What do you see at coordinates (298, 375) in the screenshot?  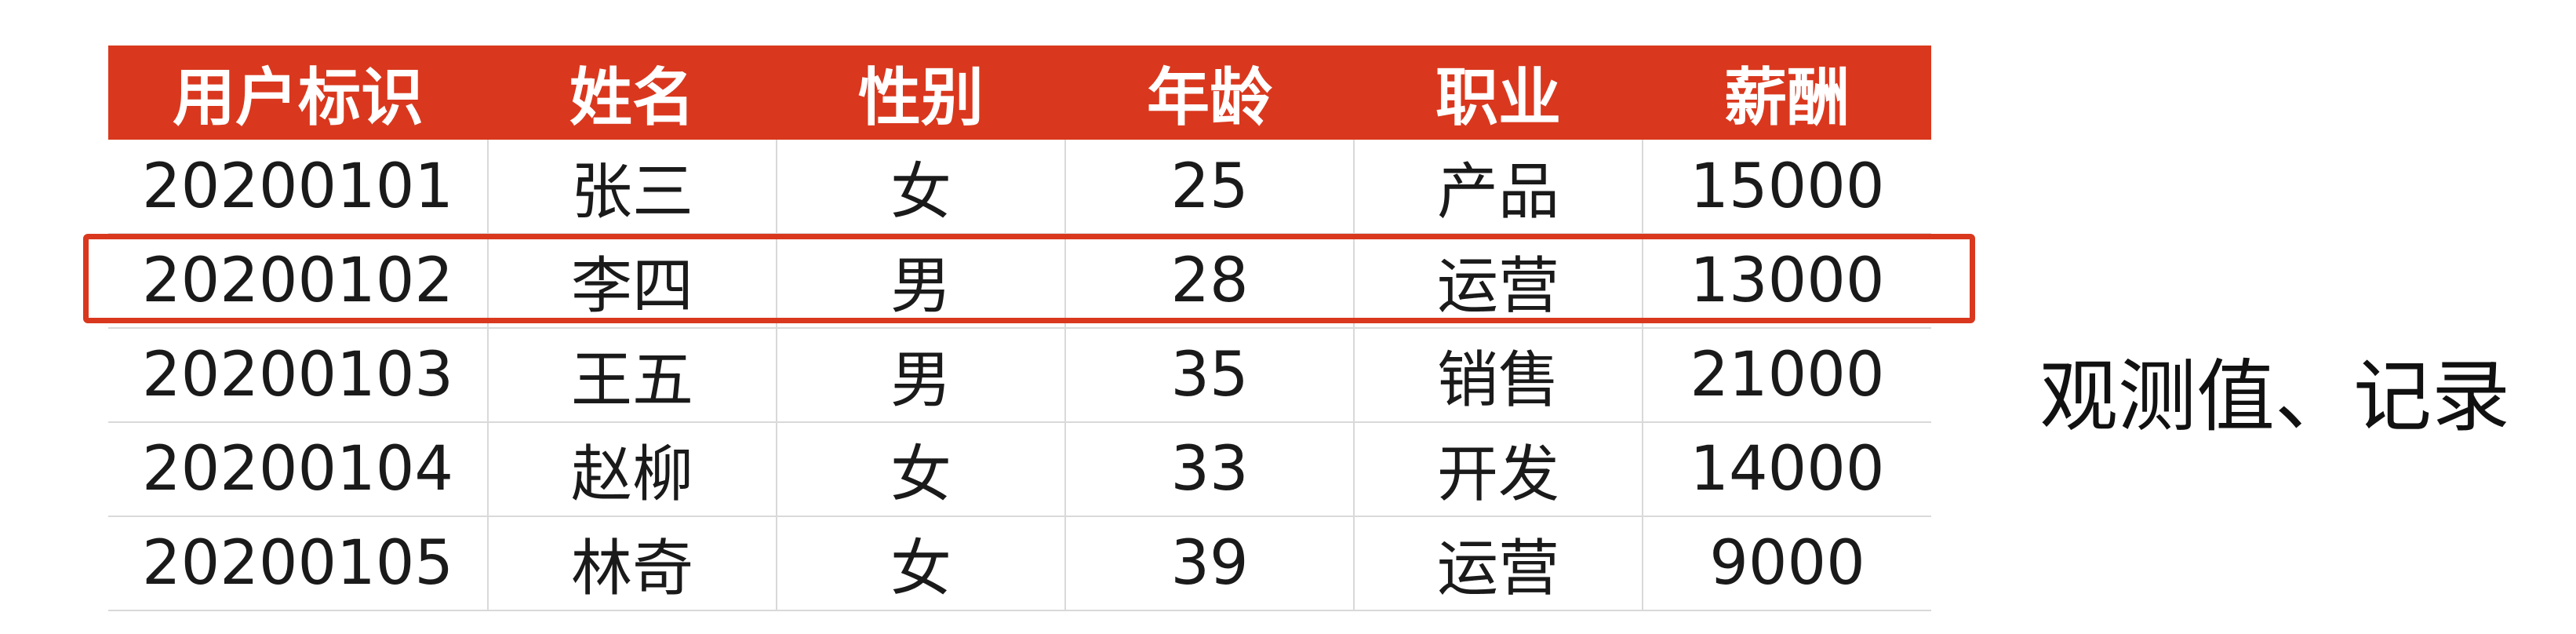 I see `cell-user-id: 20200103` at bounding box center [298, 375].